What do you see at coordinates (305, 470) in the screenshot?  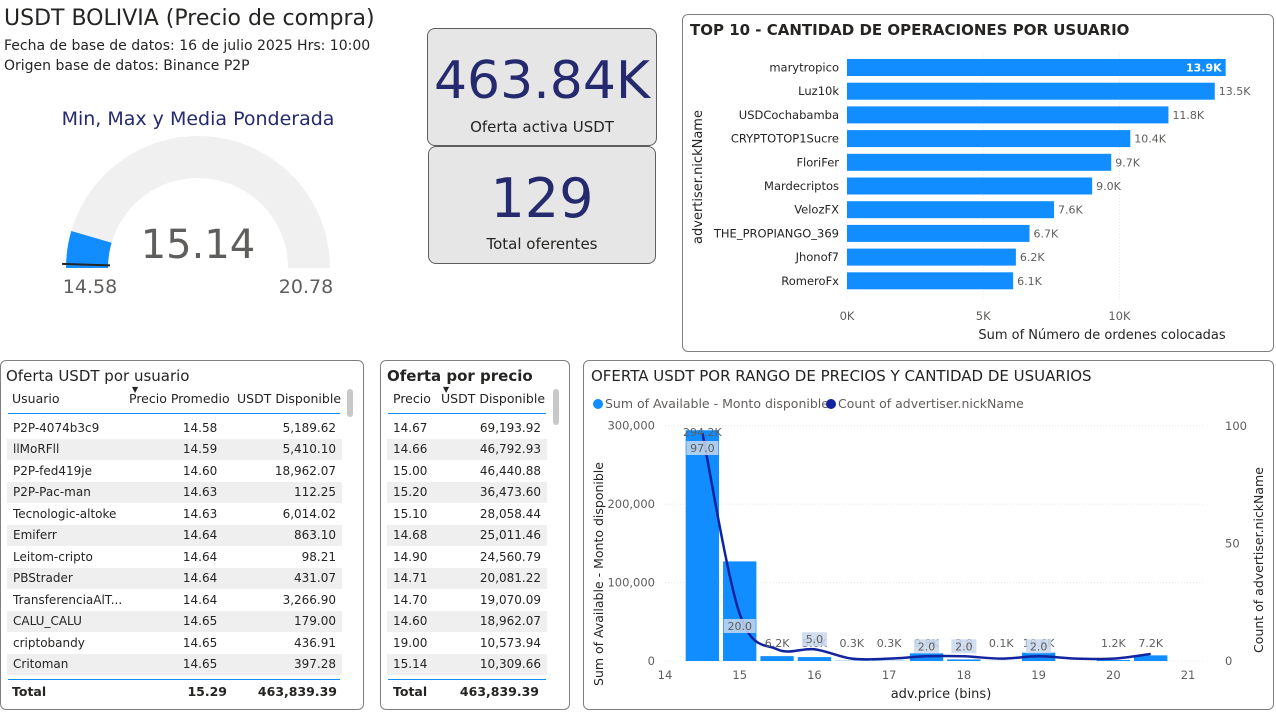 I see `table-cell: 18,962.07` at bounding box center [305, 470].